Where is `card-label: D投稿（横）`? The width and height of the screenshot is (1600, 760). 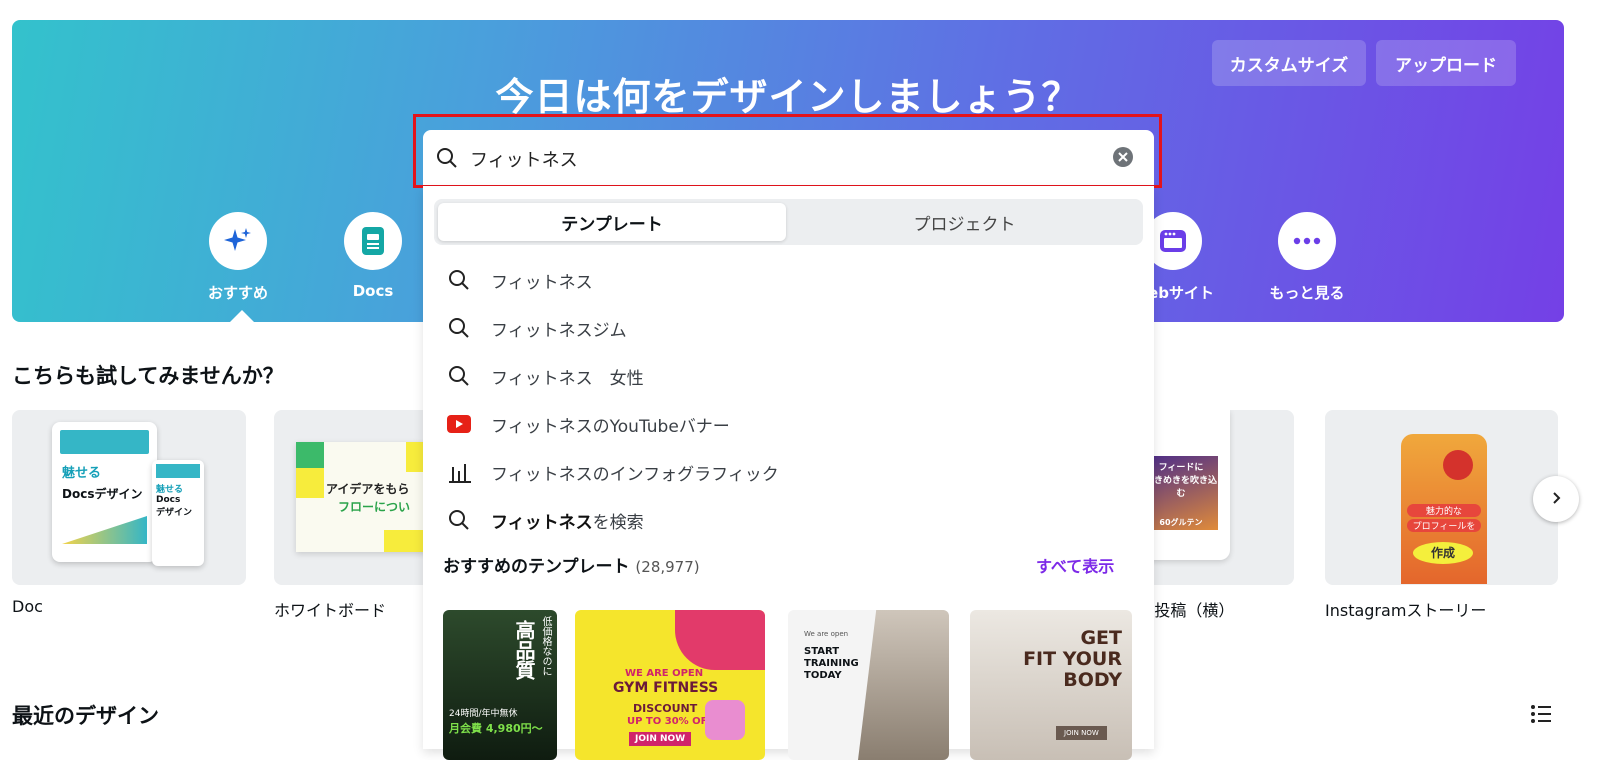 card-label: D投稿（横） is located at coordinates (1188, 610).